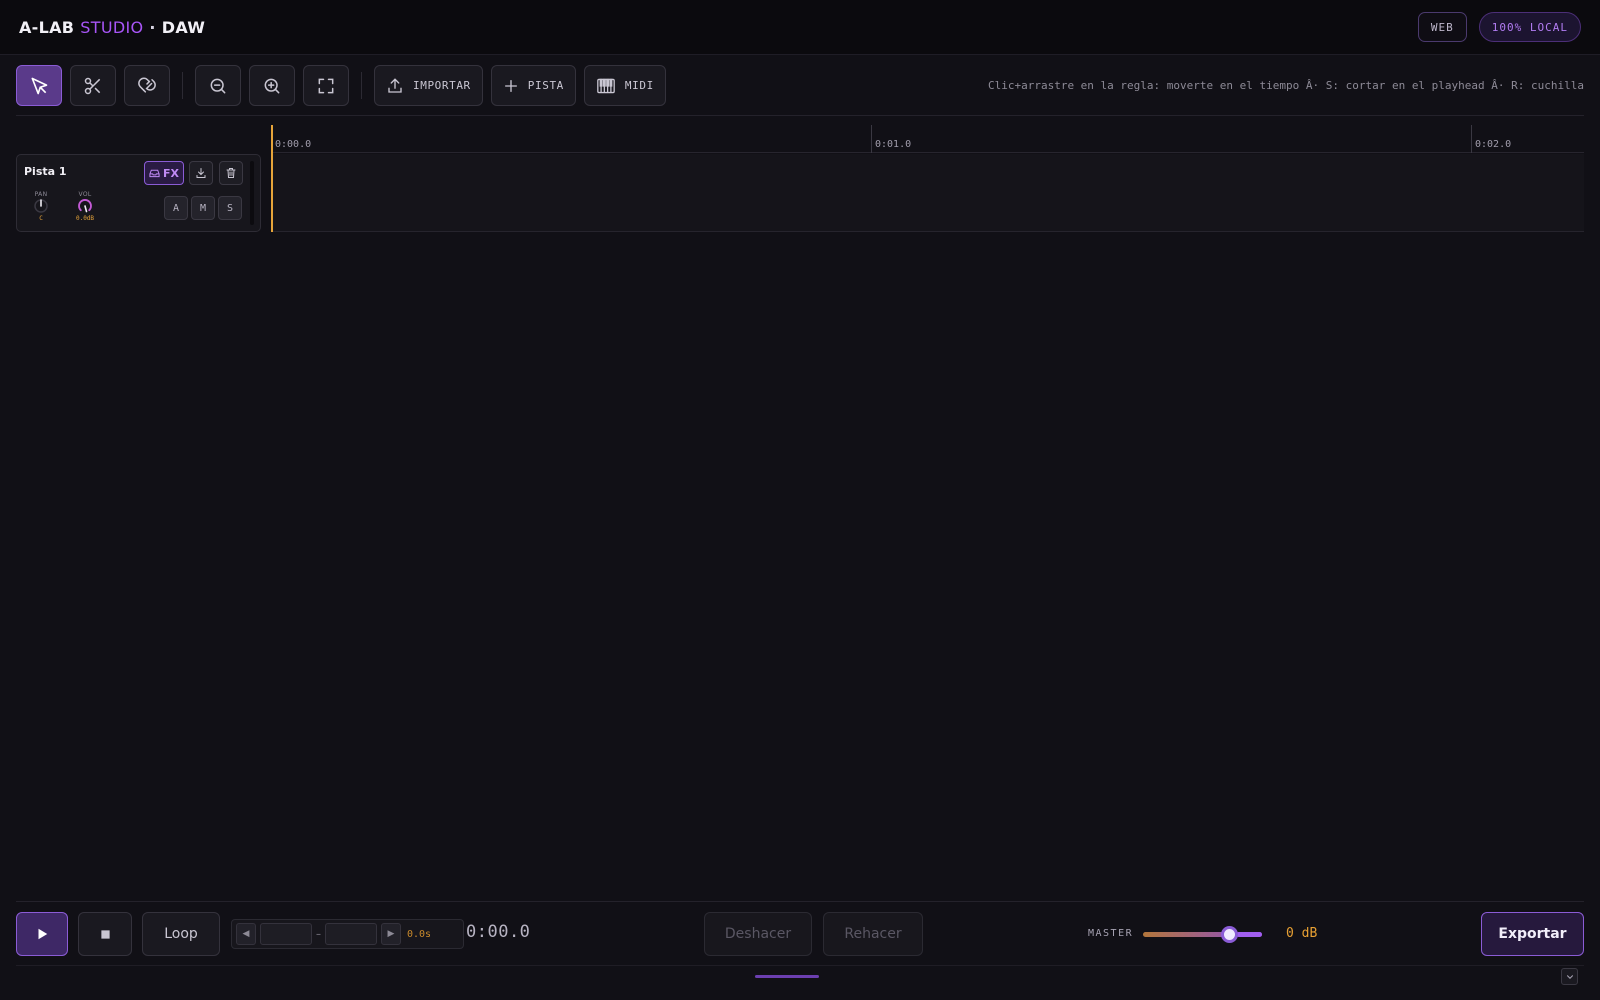  I want to click on zoom-in-button, so click(272, 85).